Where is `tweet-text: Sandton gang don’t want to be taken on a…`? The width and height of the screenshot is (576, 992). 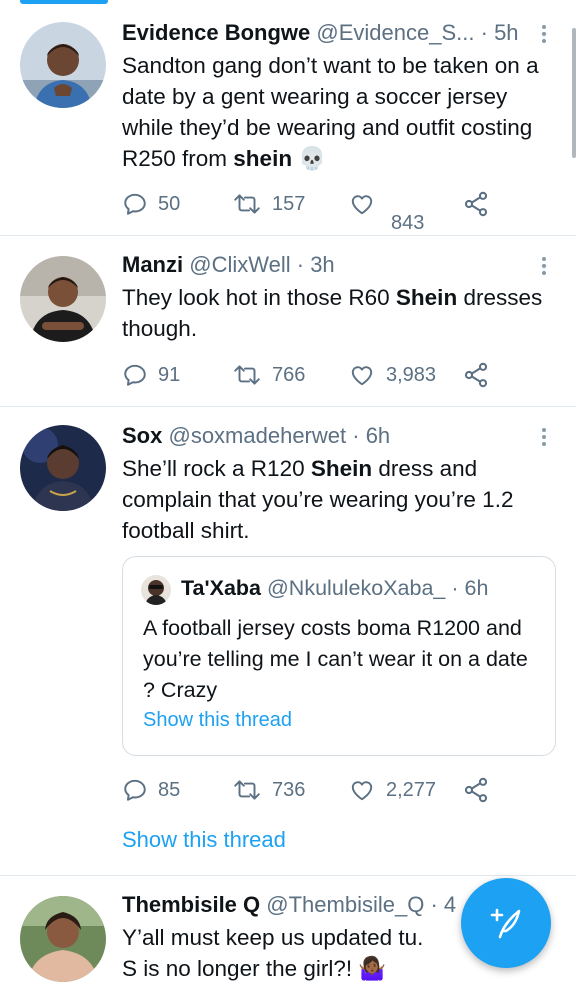 tweet-text: Sandton gang don’t want to be taken on a… is located at coordinates (336, 112).